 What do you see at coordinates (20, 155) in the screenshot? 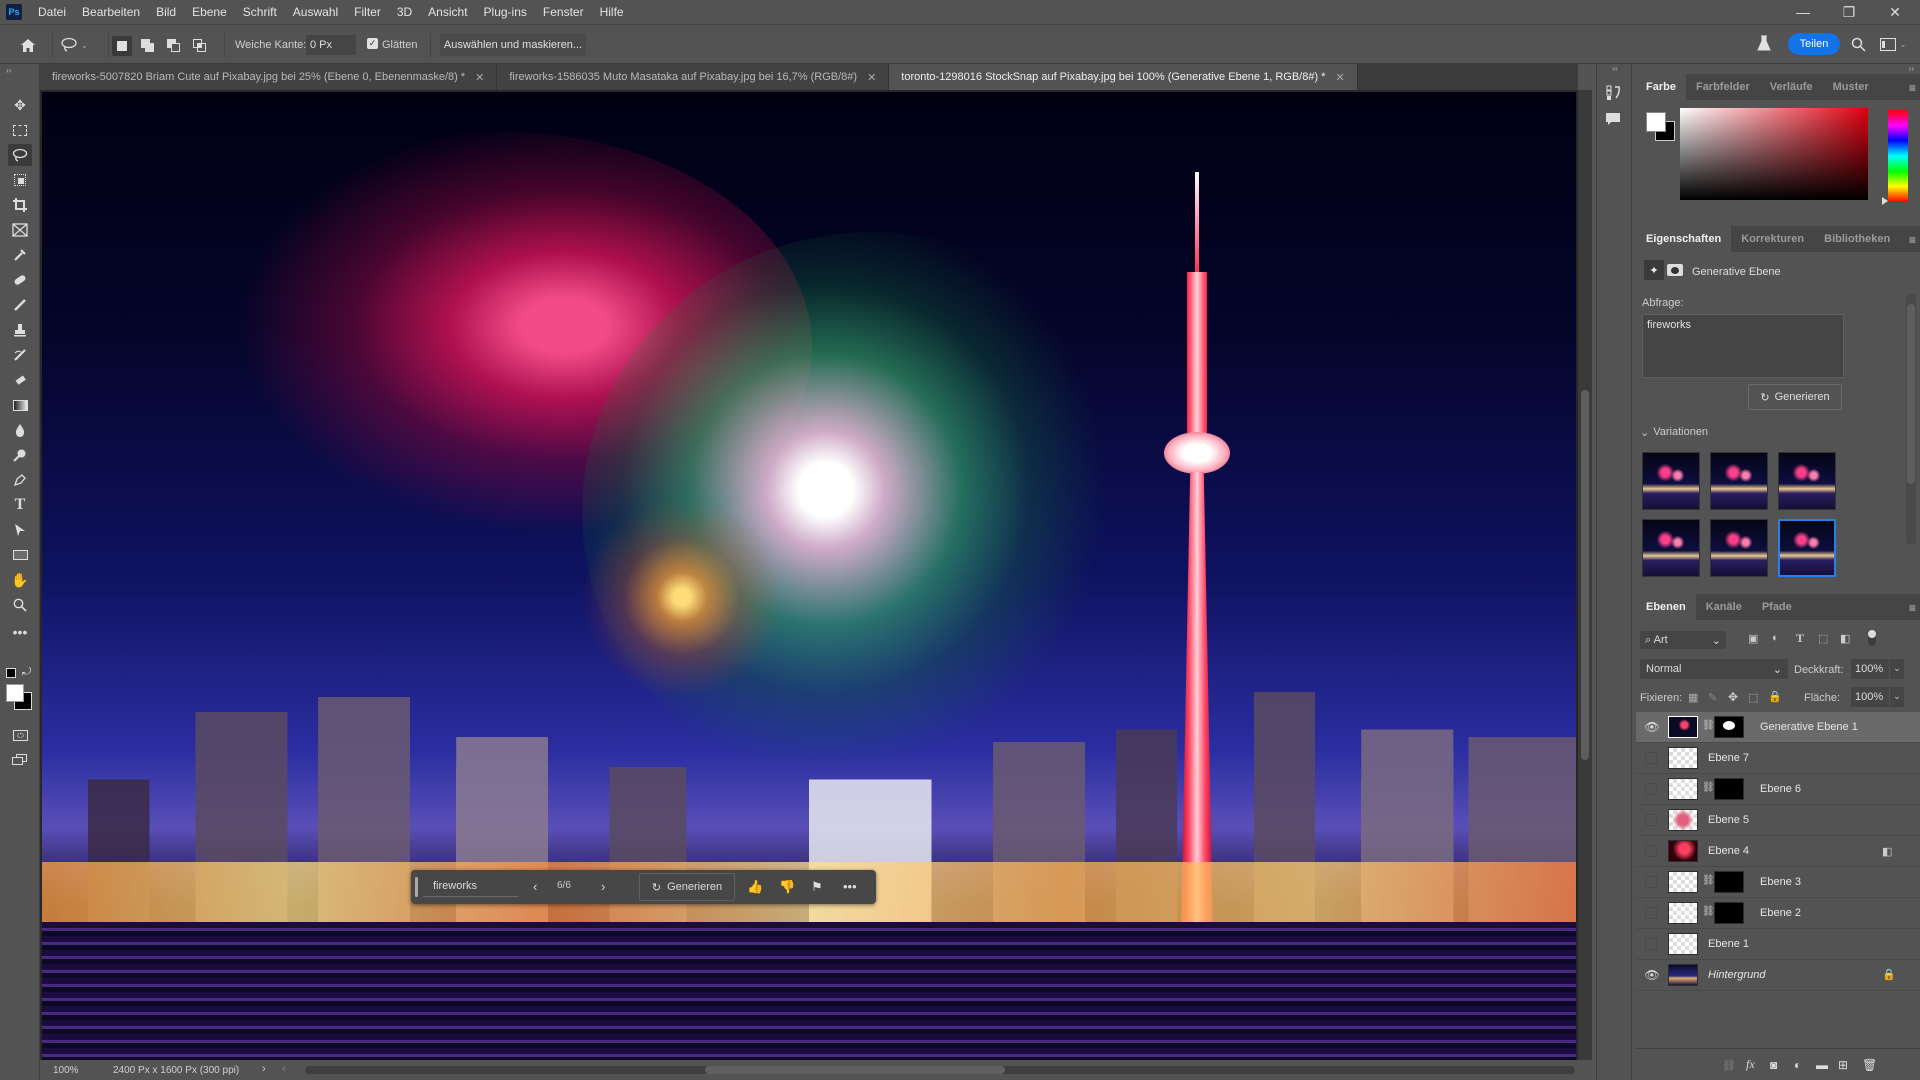
I see `lasso-tool` at bounding box center [20, 155].